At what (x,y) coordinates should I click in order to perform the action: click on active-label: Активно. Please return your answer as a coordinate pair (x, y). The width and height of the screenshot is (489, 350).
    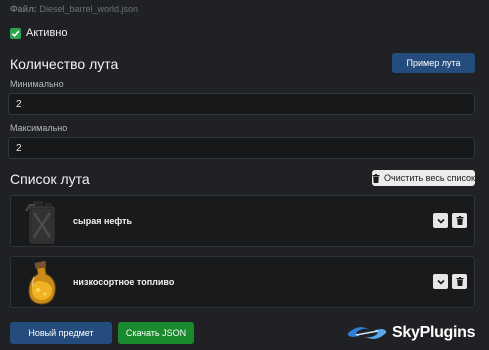
    Looking at the image, I should click on (47, 33).